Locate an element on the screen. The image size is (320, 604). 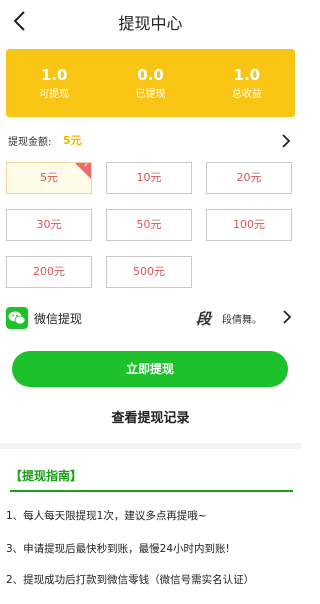
guide-title: 【提现指南】 is located at coordinates (46, 476).